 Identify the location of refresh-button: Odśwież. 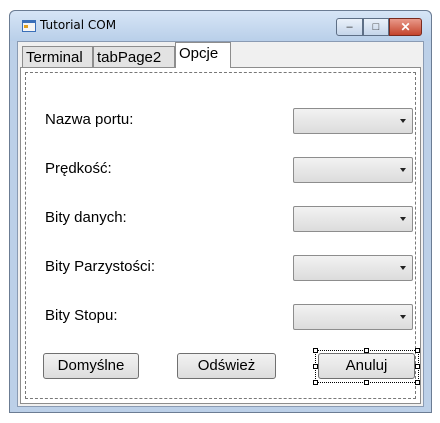
(226, 366).